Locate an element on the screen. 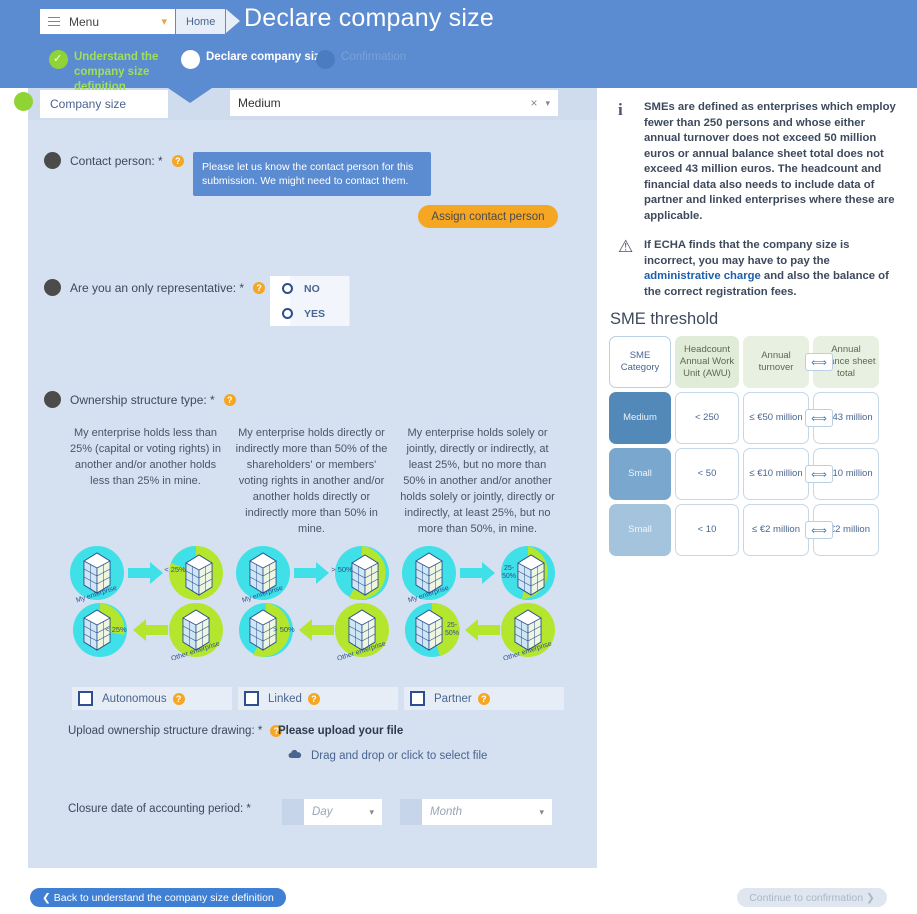  info-icon: i is located at coordinates (628, 162).